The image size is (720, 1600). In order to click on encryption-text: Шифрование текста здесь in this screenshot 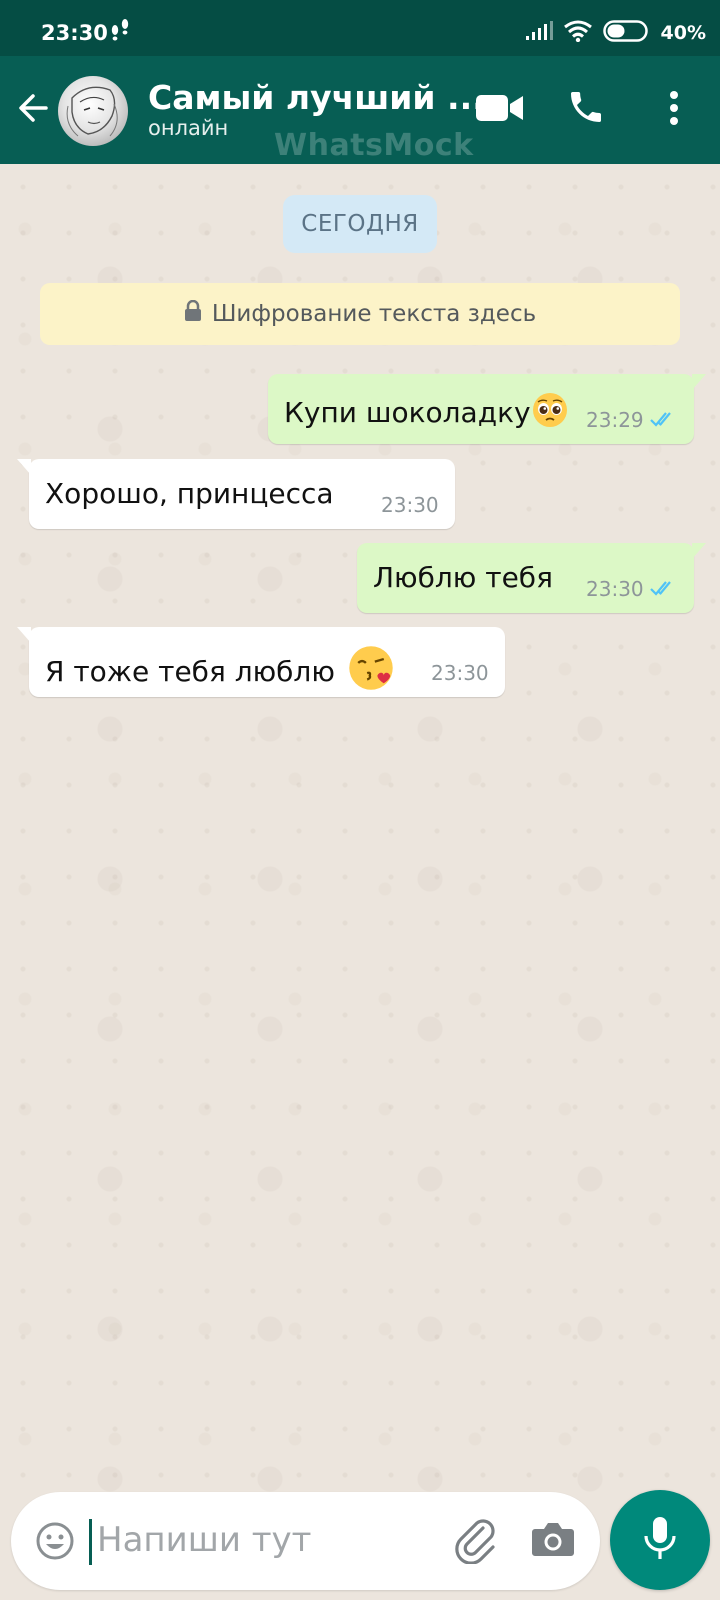, I will do `click(374, 314)`.